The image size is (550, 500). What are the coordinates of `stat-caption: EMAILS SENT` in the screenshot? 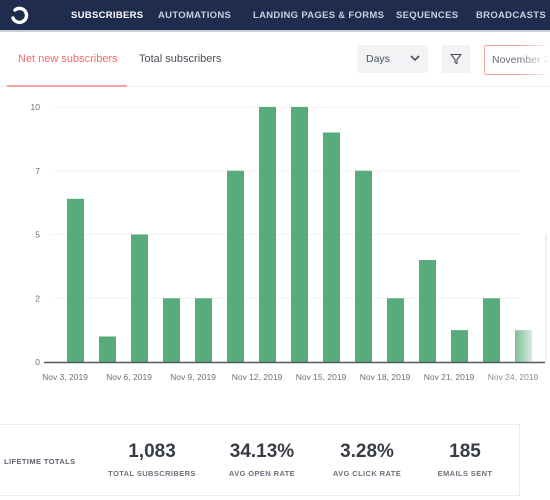 It's located at (465, 473).